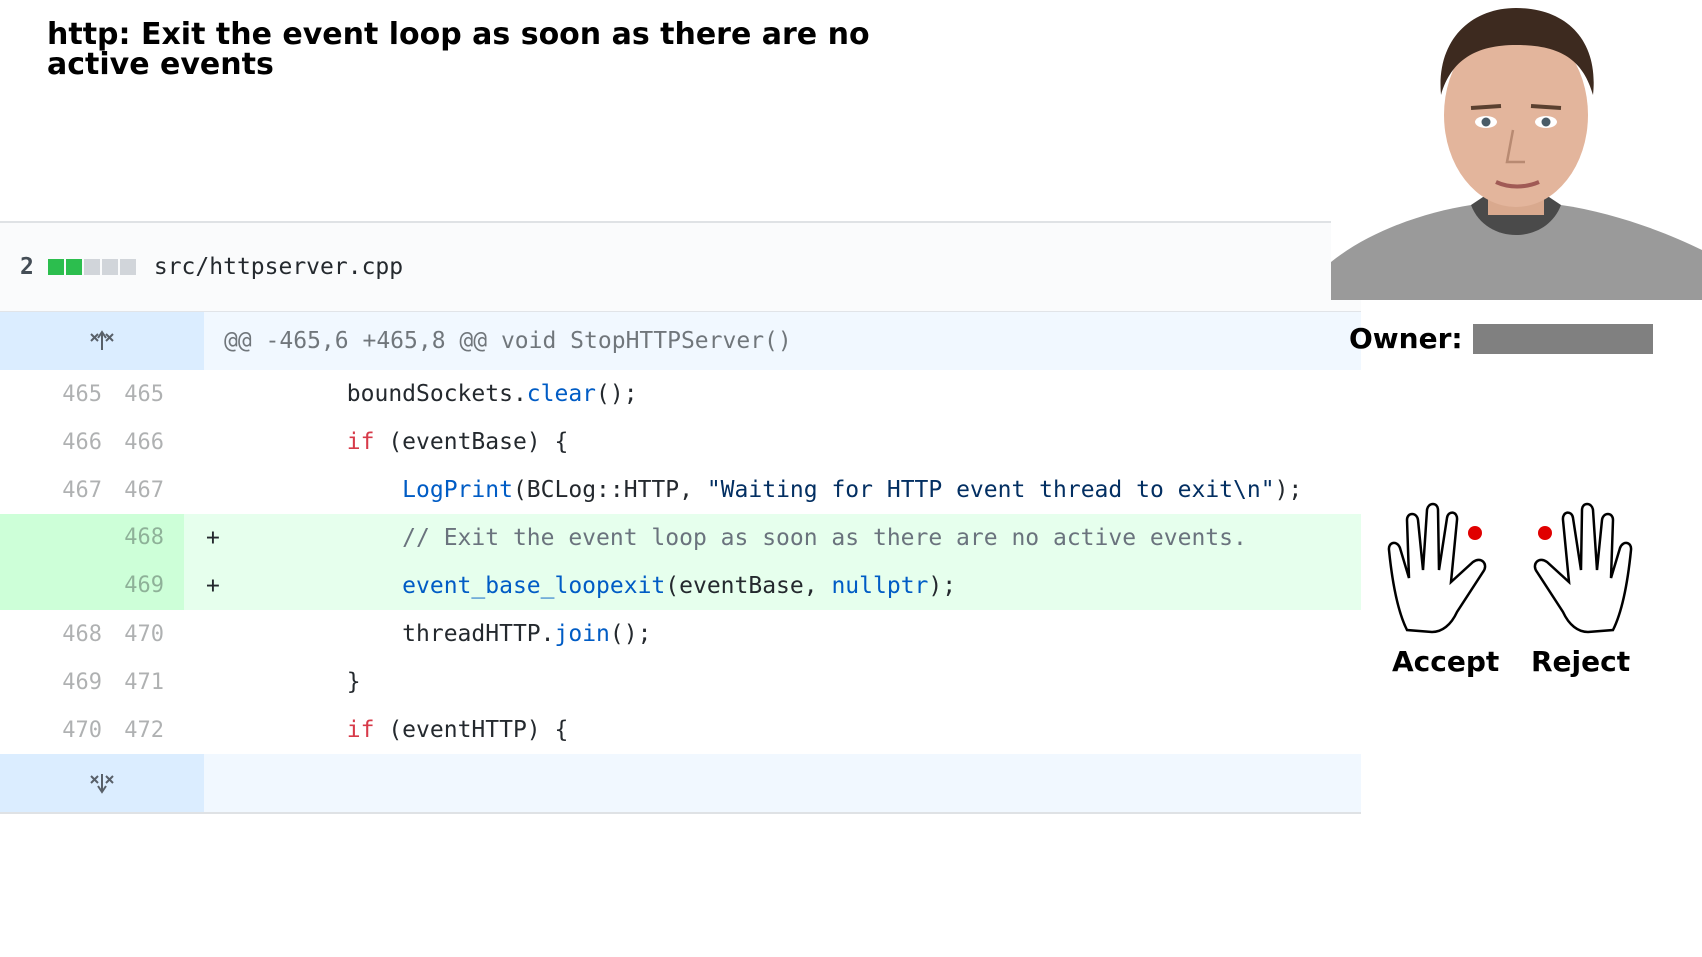  What do you see at coordinates (27, 267) in the screenshot?
I see `change-count: 2` at bounding box center [27, 267].